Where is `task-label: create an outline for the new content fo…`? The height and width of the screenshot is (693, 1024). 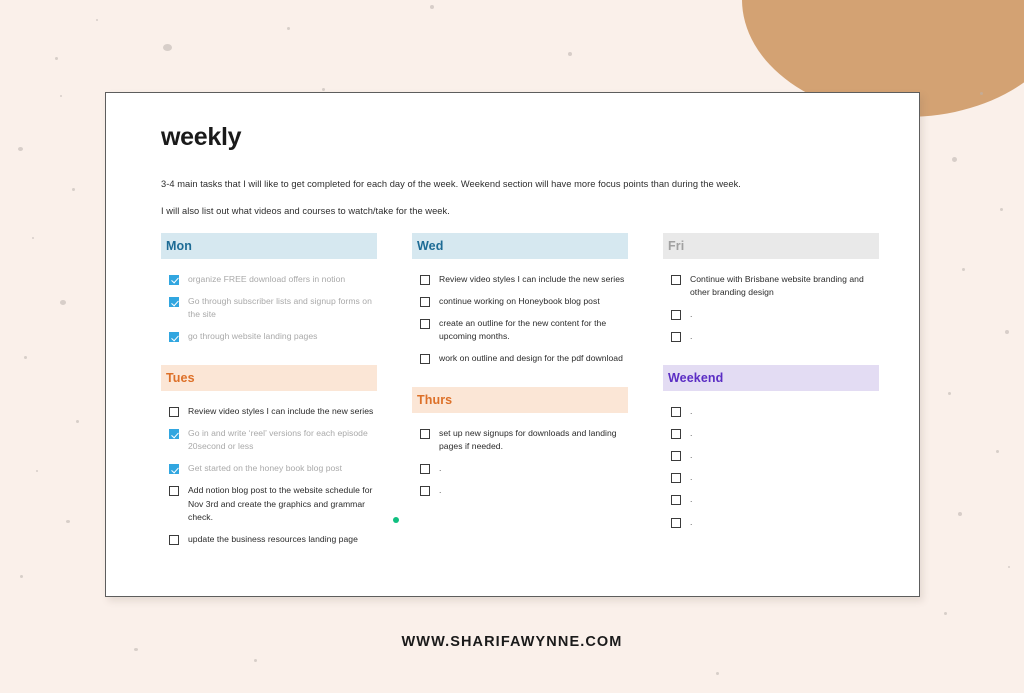 task-label: create an outline for the new content fo… is located at coordinates (533, 330).